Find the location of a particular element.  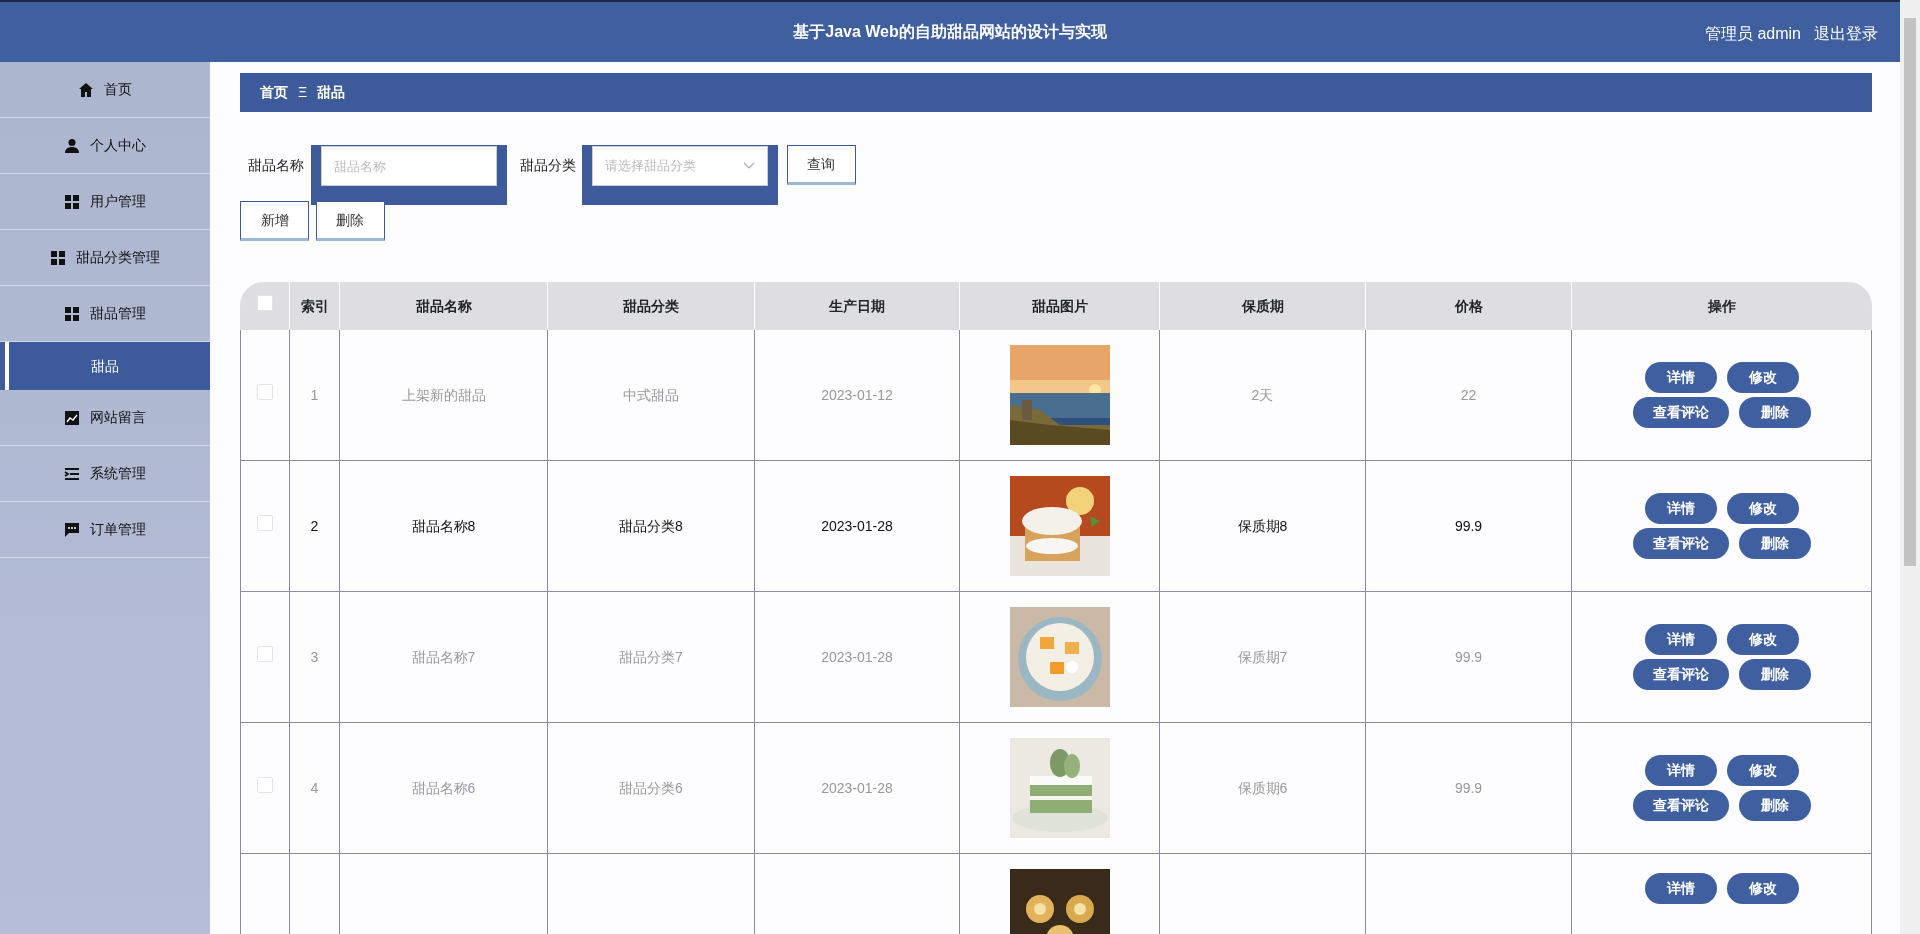

table-cell: 甜品名称8 is located at coordinates (443, 525).